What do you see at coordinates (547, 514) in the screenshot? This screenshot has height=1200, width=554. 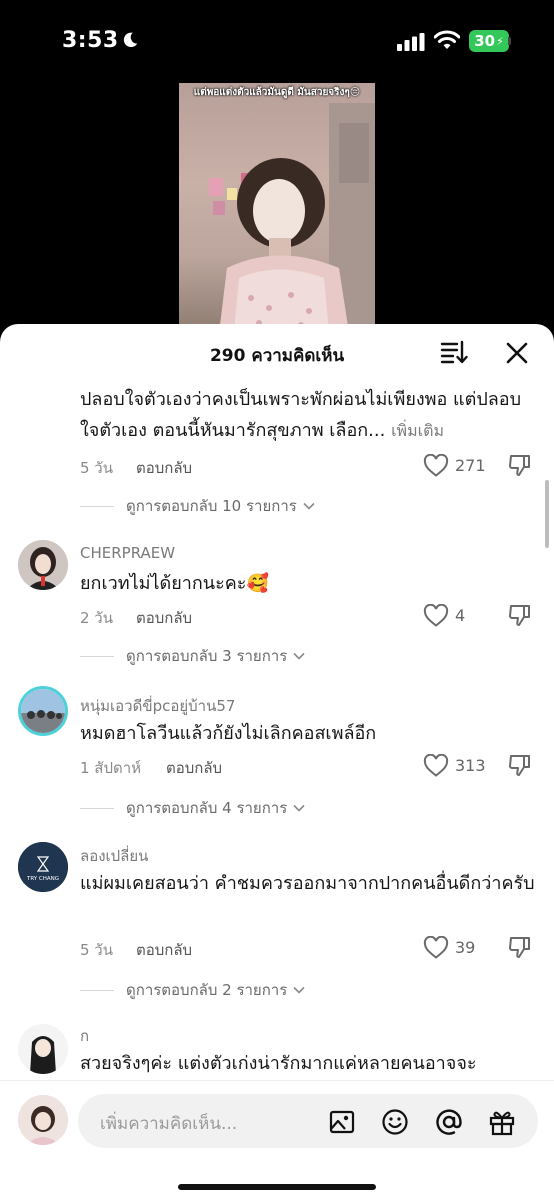 I see `scrollbar` at bounding box center [547, 514].